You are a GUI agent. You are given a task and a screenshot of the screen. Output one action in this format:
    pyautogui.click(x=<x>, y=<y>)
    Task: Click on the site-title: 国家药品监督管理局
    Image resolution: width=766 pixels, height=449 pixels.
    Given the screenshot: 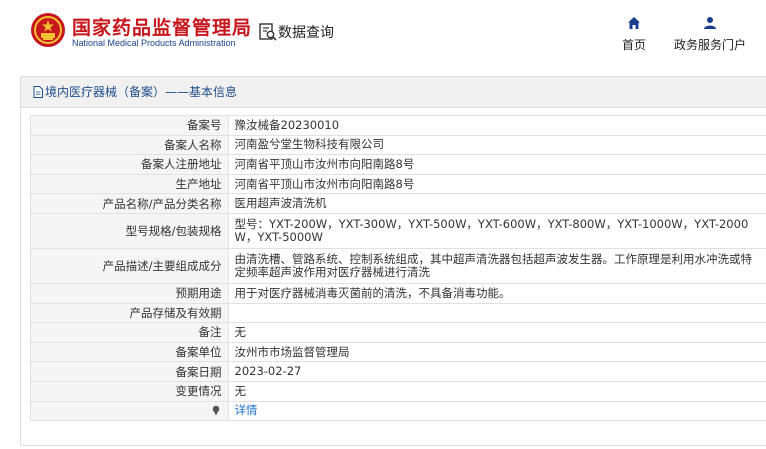 What is the action you would take?
    pyautogui.click(x=162, y=28)
    